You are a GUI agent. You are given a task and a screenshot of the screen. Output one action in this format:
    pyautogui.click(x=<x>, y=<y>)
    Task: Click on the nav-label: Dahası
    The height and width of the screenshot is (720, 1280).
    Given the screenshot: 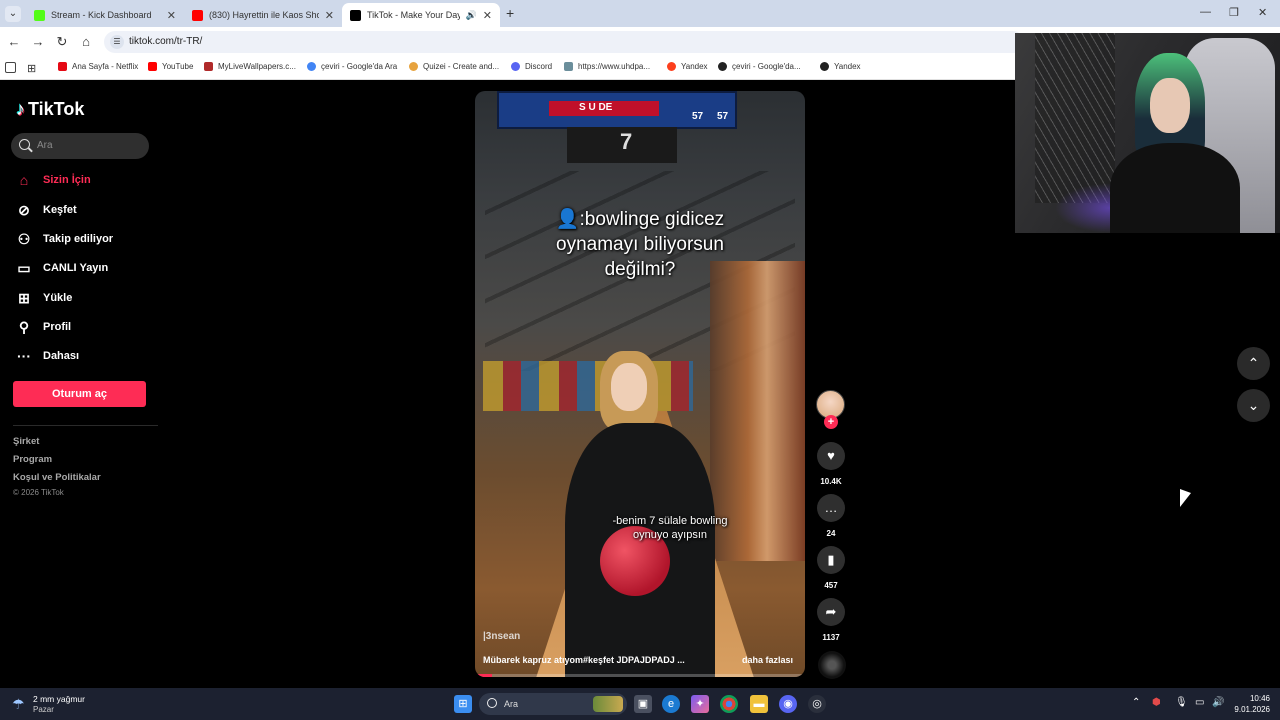 What is the action you would take?
    pyautogui.click(x=61, y=356)
    